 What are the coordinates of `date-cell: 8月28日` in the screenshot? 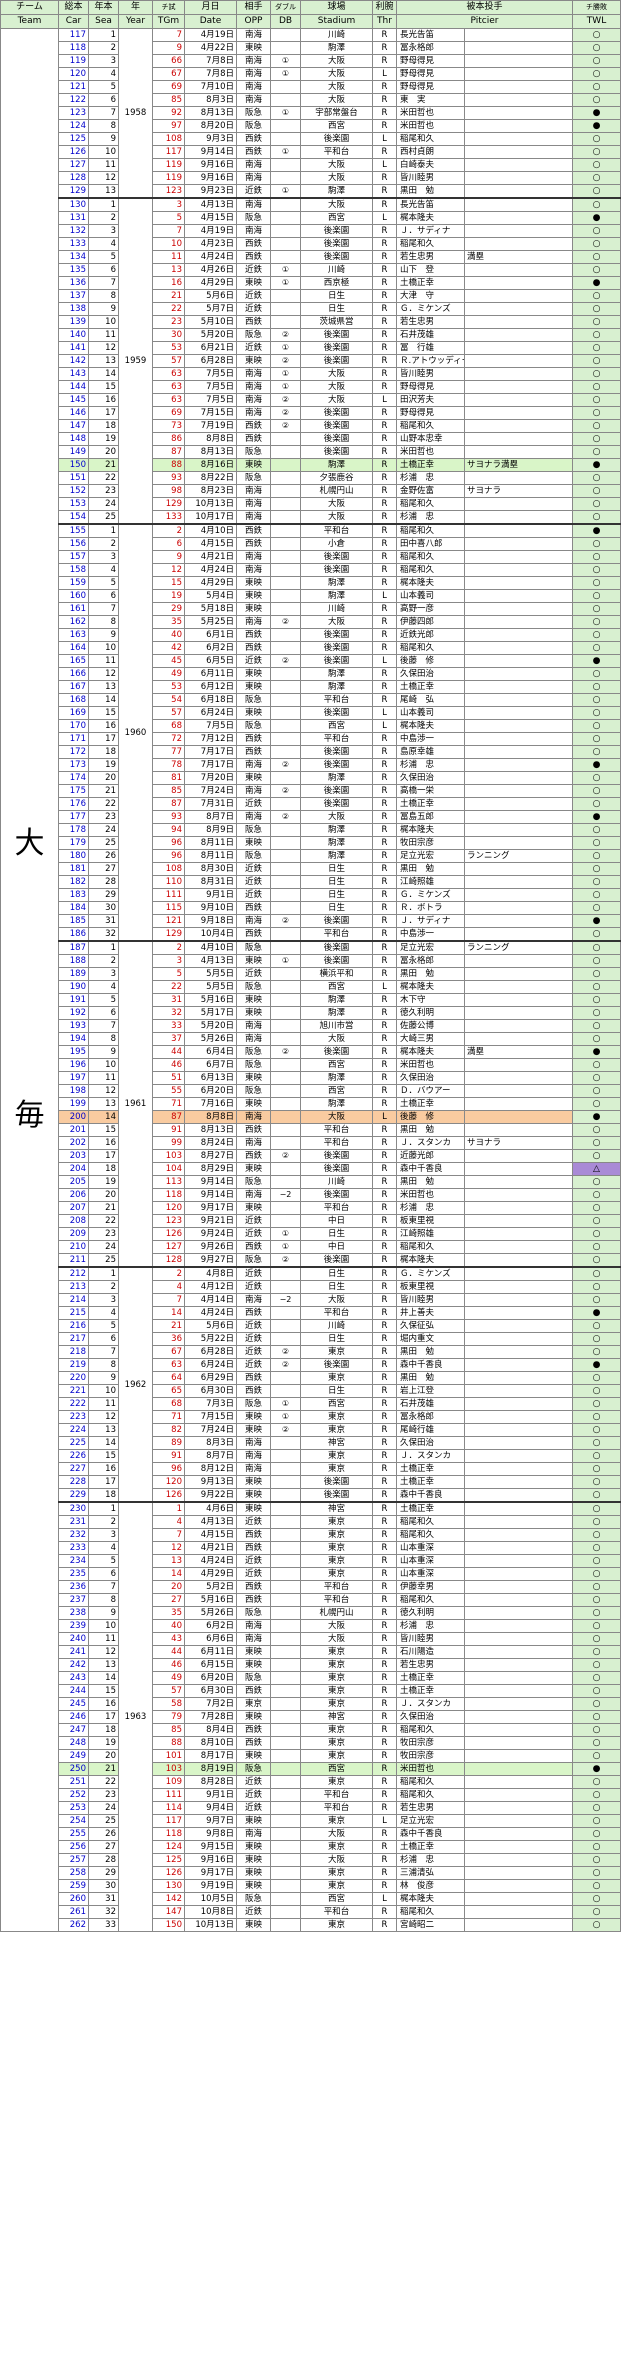 It's located at (210, 1782).